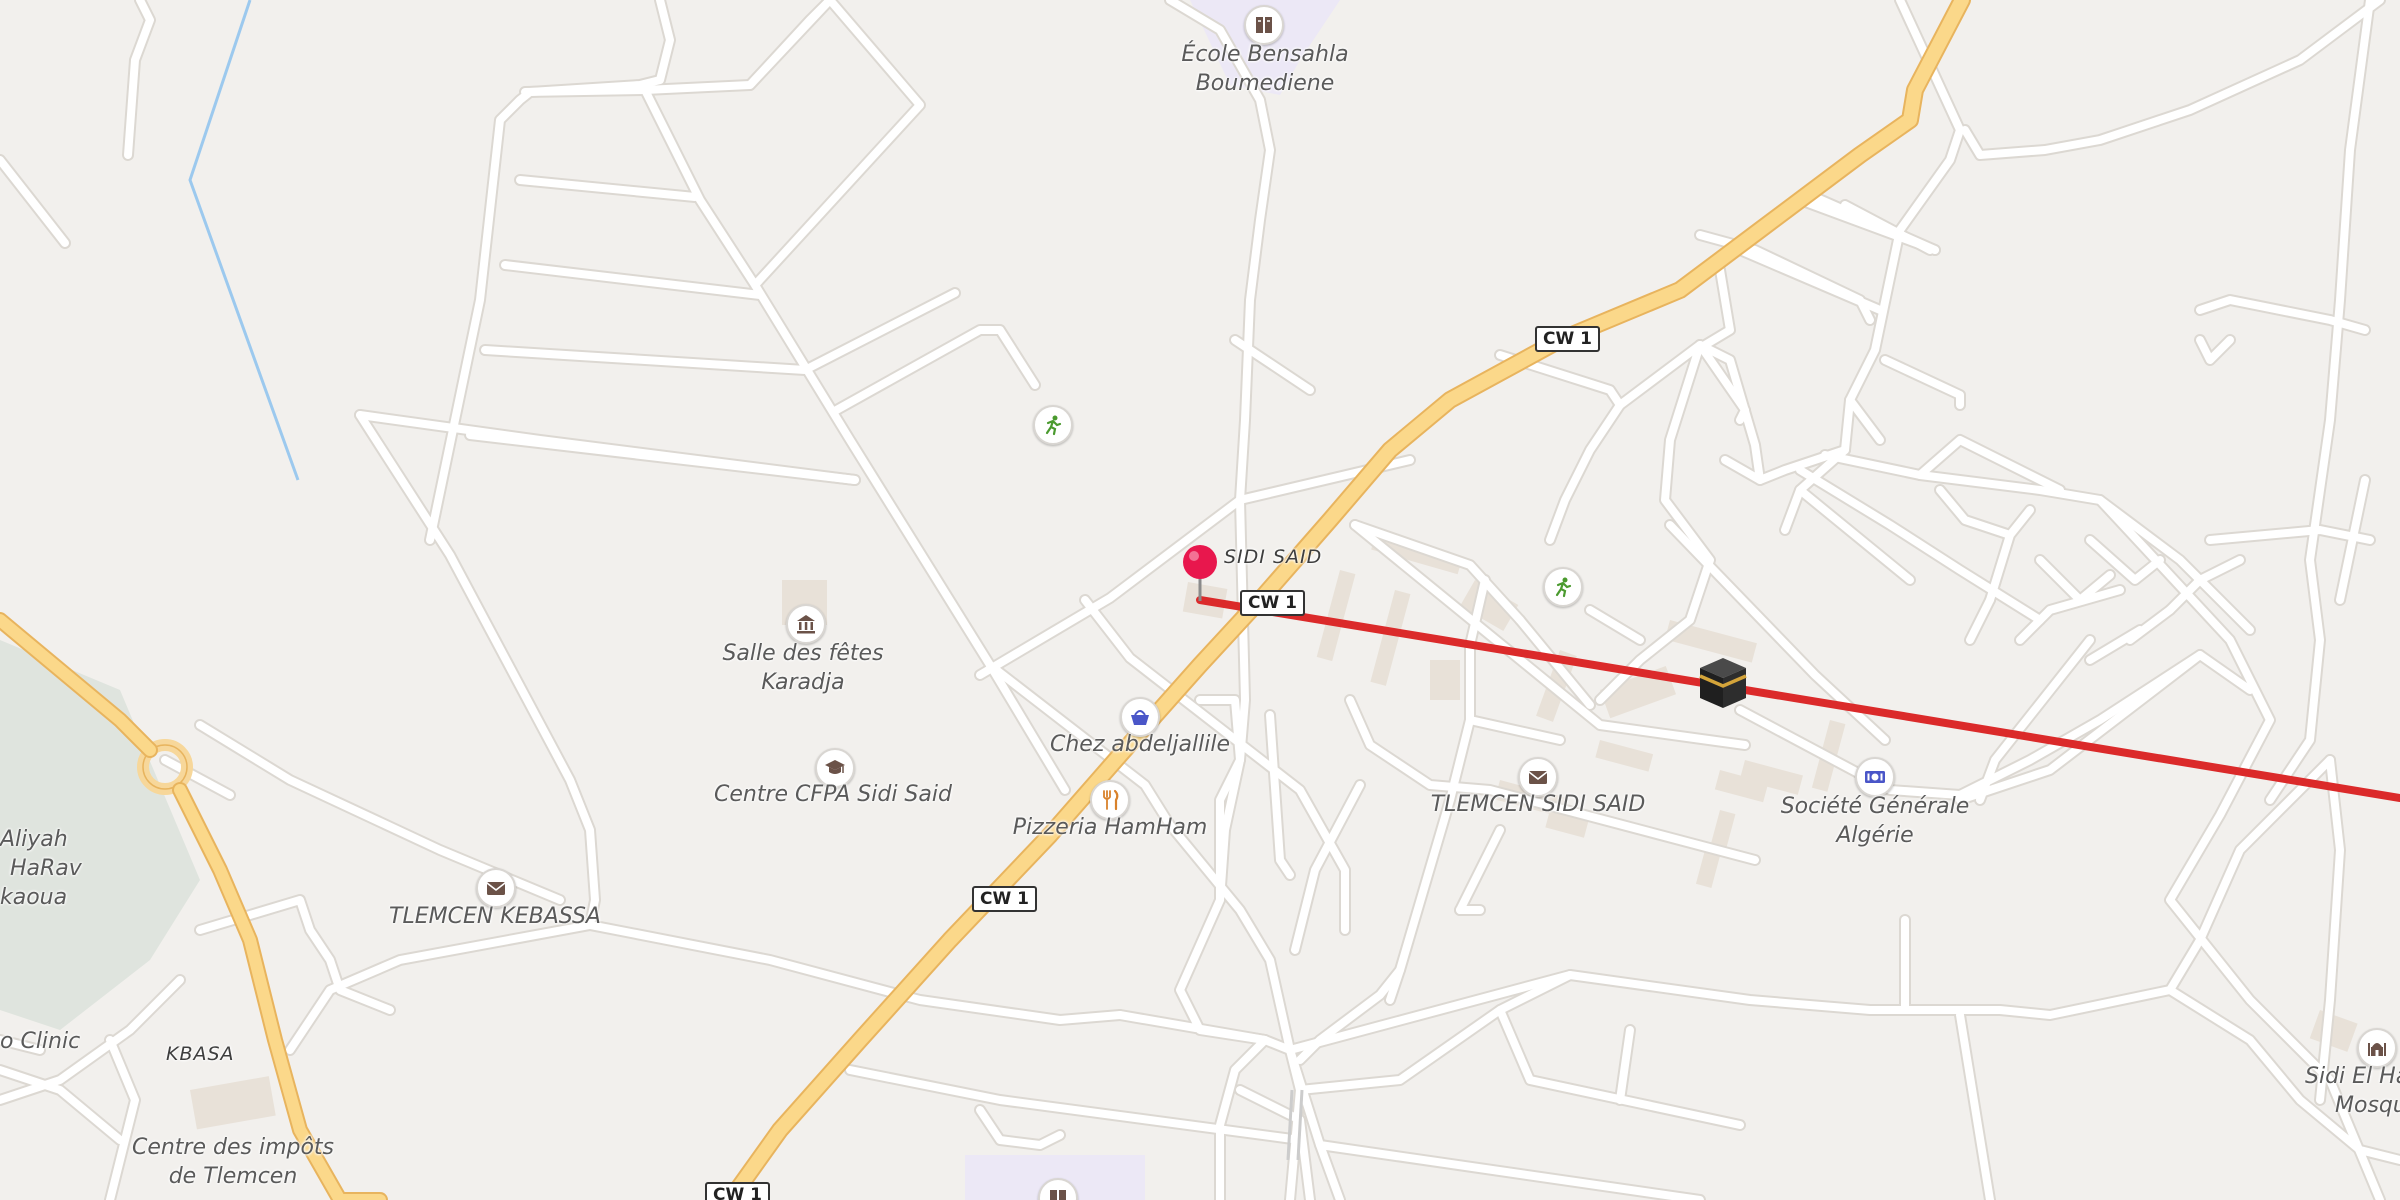 Image resolution: width=2400 pixels, height=1200 pixels. Describe the element at coordinates (1723, 683) in the screenshot. I see `kaaba-icon` at that location.